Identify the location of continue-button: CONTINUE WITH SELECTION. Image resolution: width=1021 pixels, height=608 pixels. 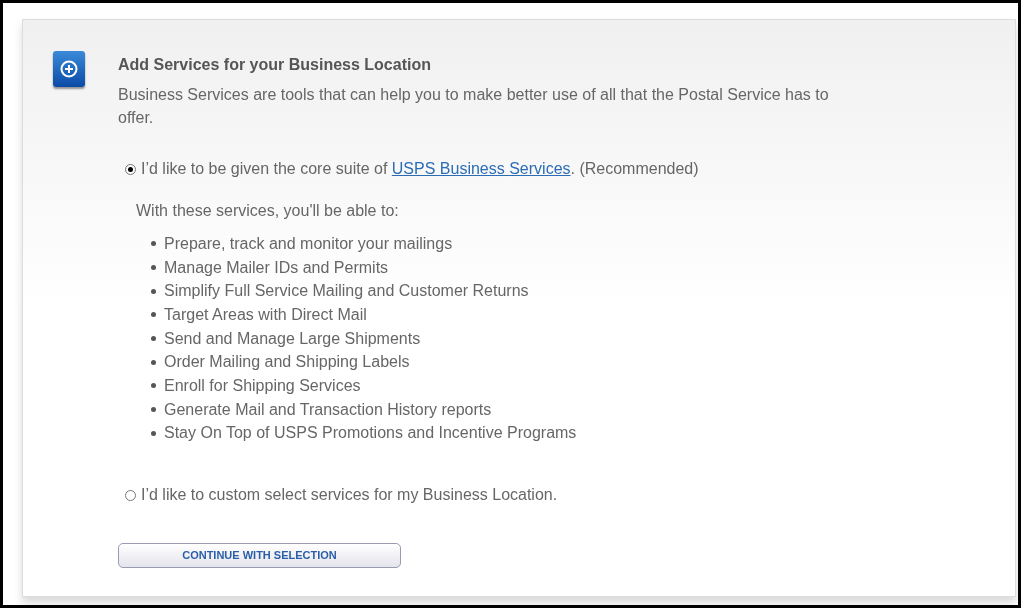
(259, 556).